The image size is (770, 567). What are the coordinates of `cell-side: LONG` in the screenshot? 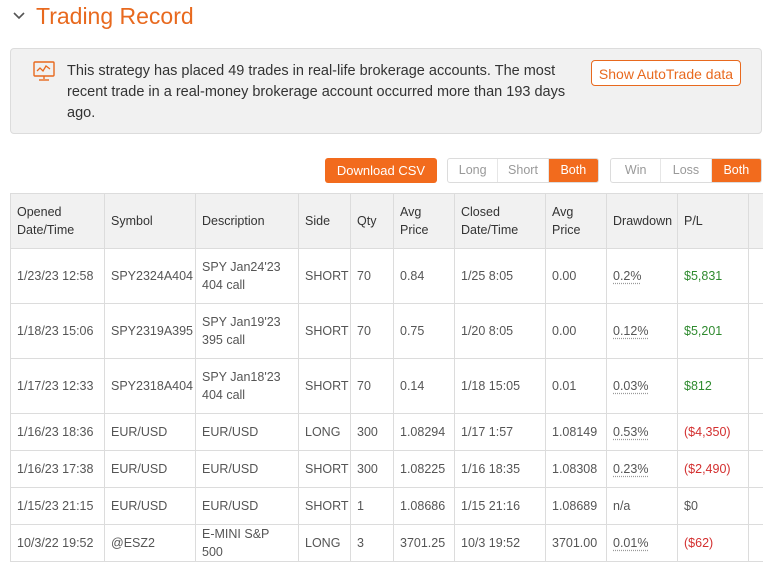 It's located at (324, 543).